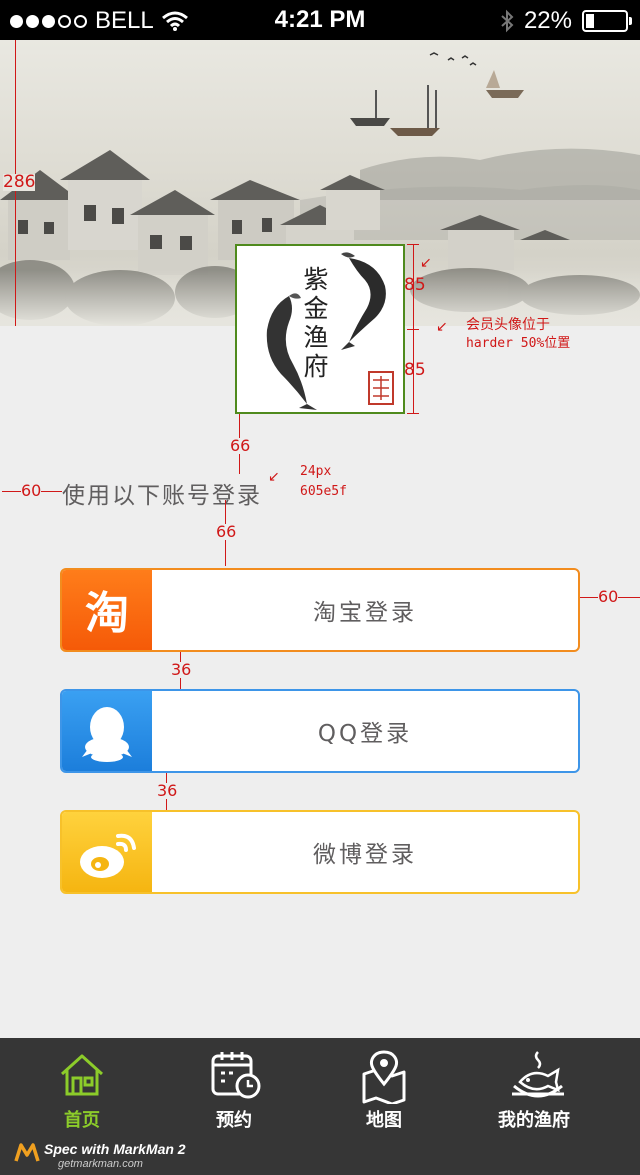 This screenshot has width=640, height=1175. I want to click on weibo-icon, so click(107, 852).